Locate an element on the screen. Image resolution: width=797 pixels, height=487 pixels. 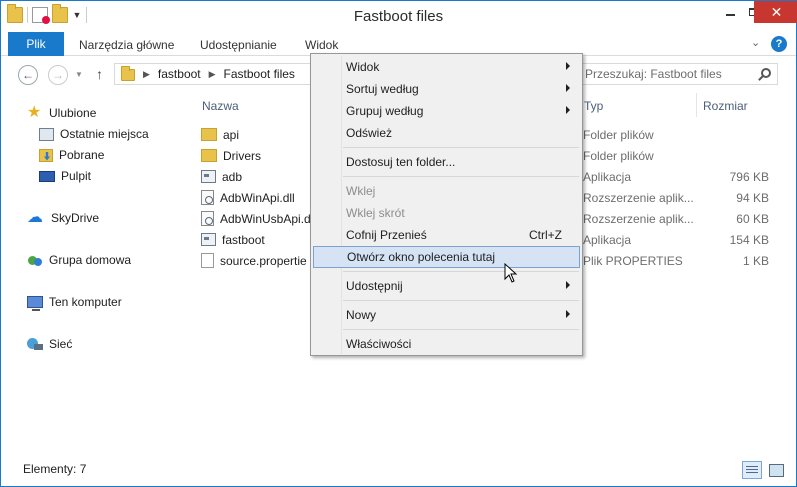
network-icon is located at coordinates (35, 344).